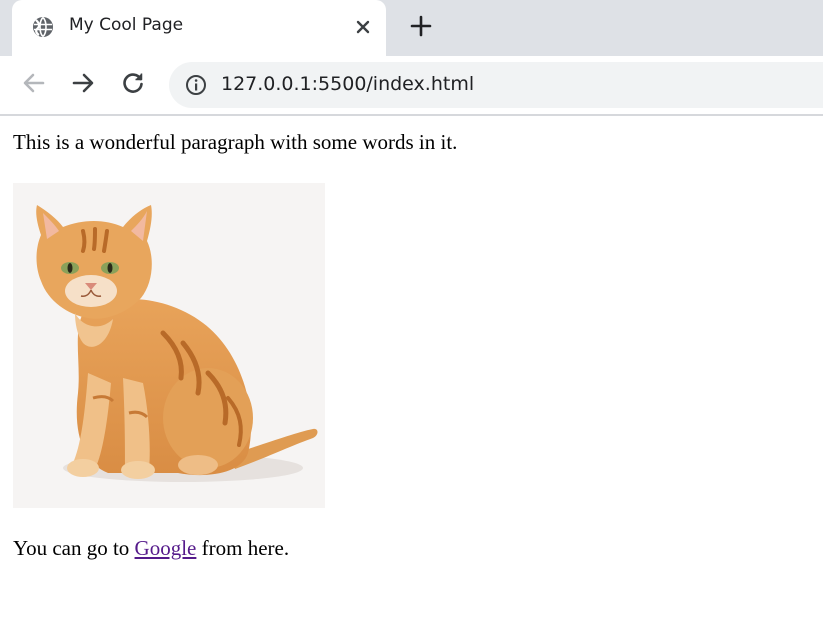 Image resolution: width=823 pixels, height=626 pixels. I want to click on forward-button, so click(83, 85).